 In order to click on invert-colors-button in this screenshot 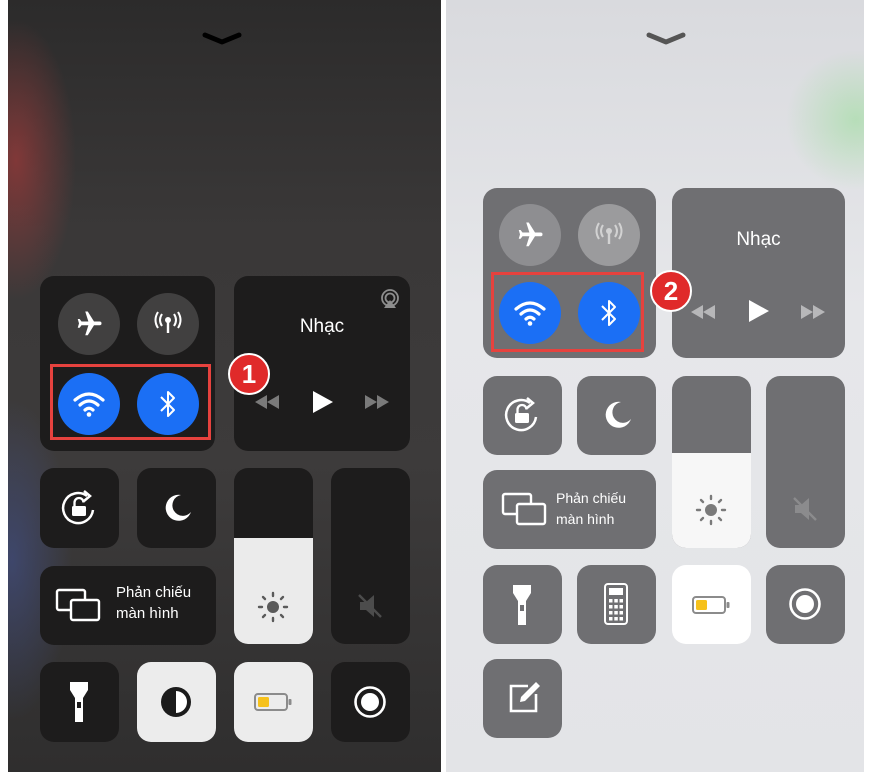, I will do `click(176, 702)`.